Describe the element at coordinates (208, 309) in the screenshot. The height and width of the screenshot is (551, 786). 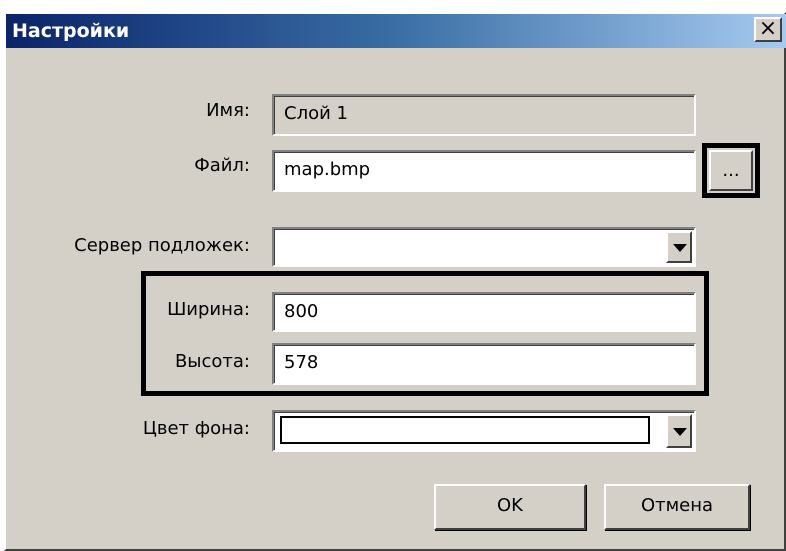
I see `width-label: Ширина:` at that location.